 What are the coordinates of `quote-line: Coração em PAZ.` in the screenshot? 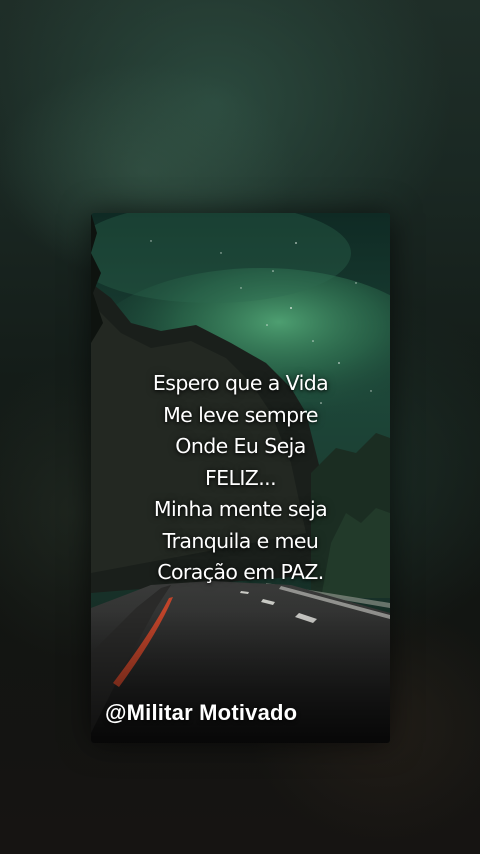 It's located at (240, 572).